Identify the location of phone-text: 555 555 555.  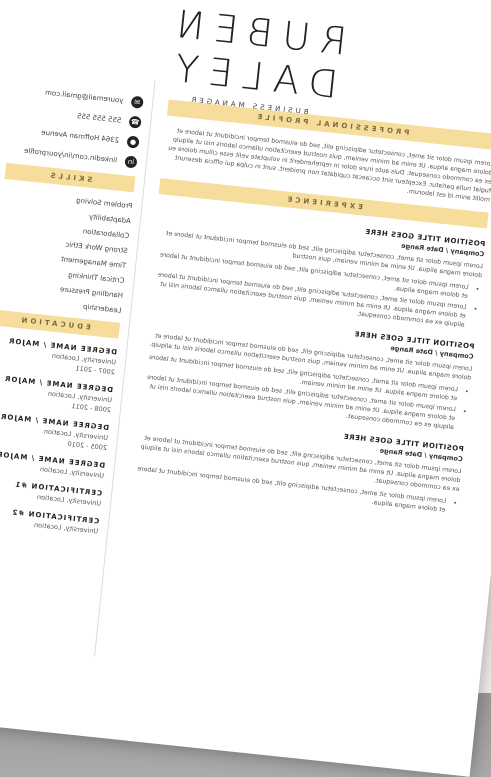
(99, 118).